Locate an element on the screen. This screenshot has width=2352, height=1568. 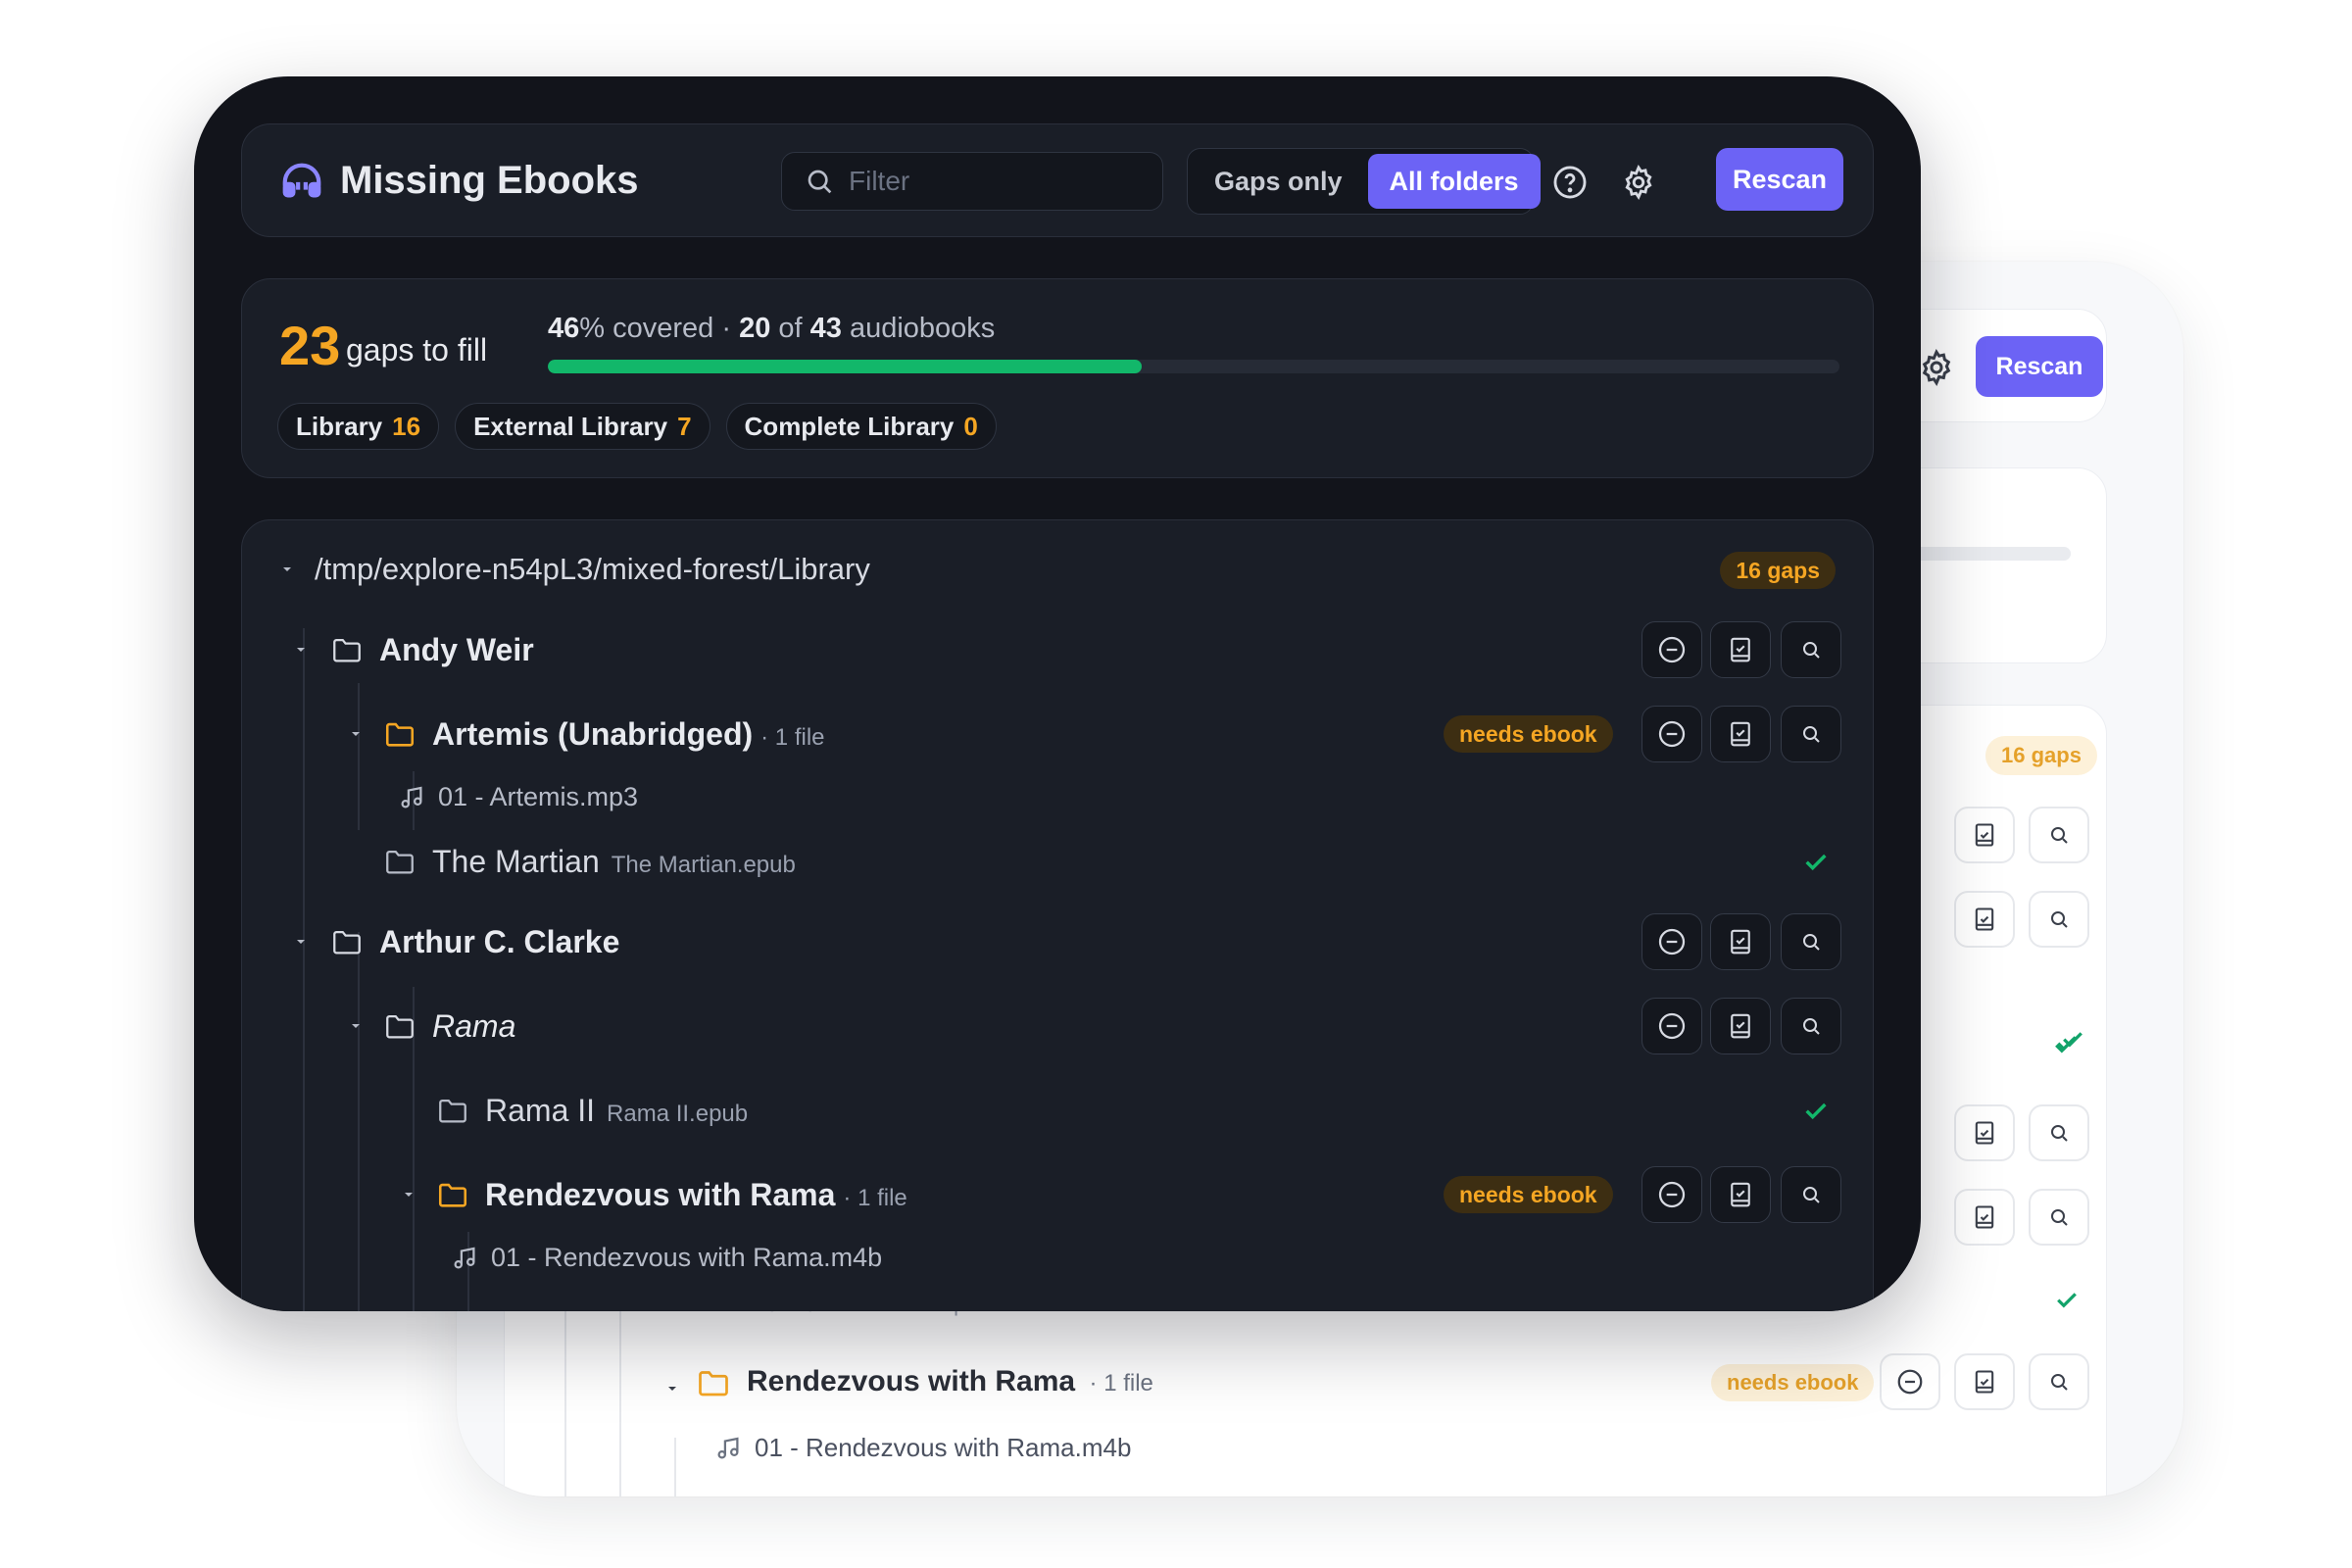
folder-name: Andy Weir is located at coordinates (456, 649).